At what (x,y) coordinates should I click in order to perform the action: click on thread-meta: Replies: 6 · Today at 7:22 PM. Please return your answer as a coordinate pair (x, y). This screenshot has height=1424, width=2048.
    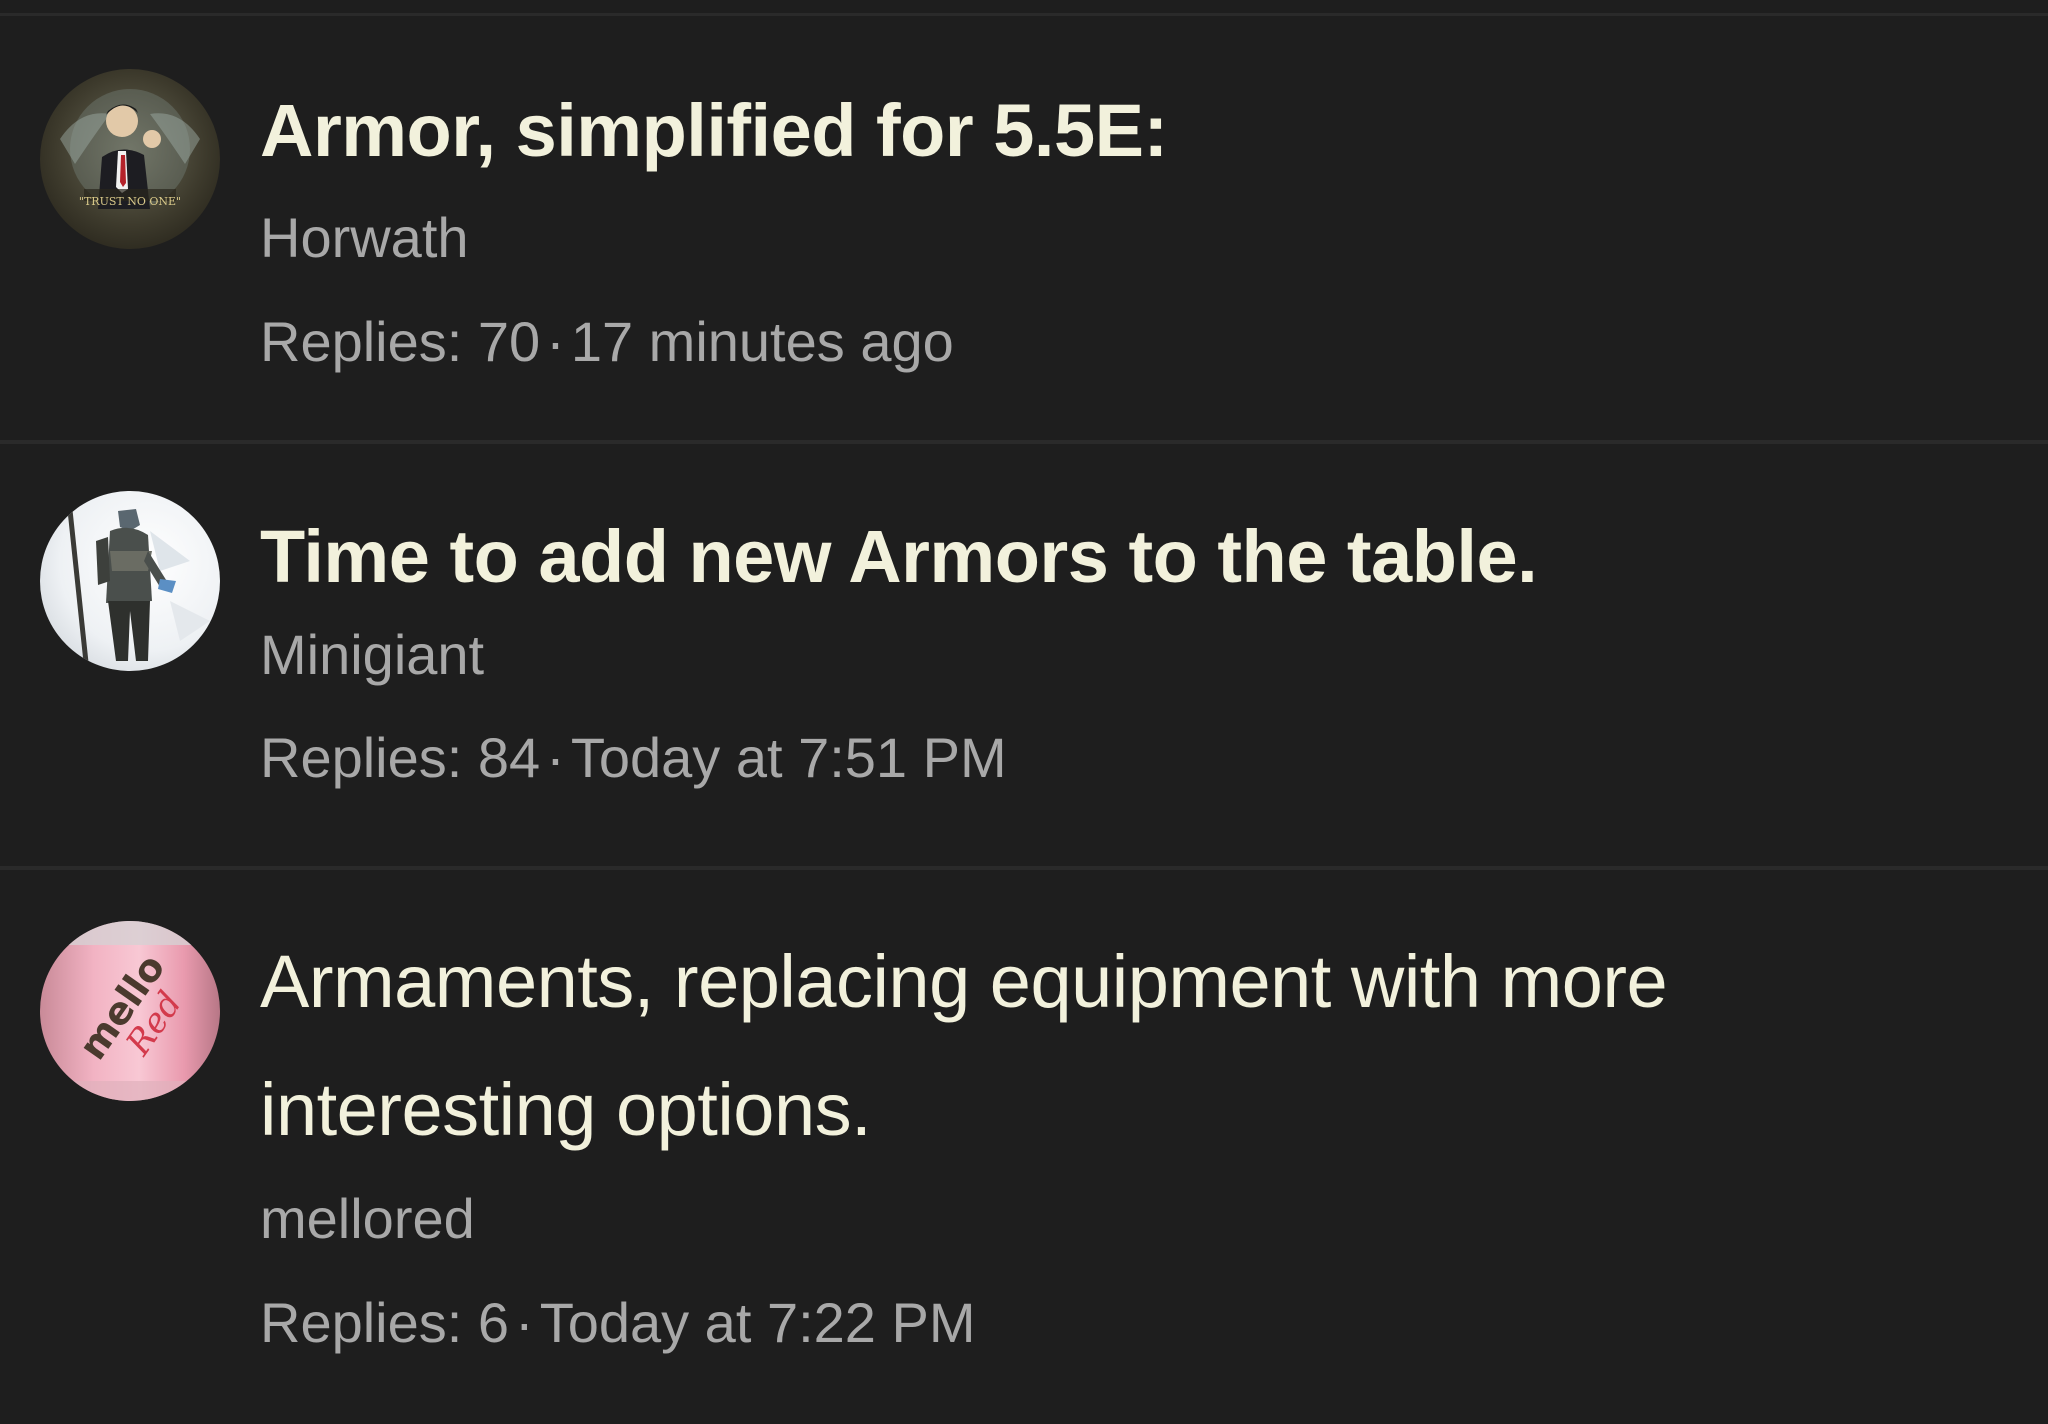
    Looking at the image, I should click on (618, 1323).